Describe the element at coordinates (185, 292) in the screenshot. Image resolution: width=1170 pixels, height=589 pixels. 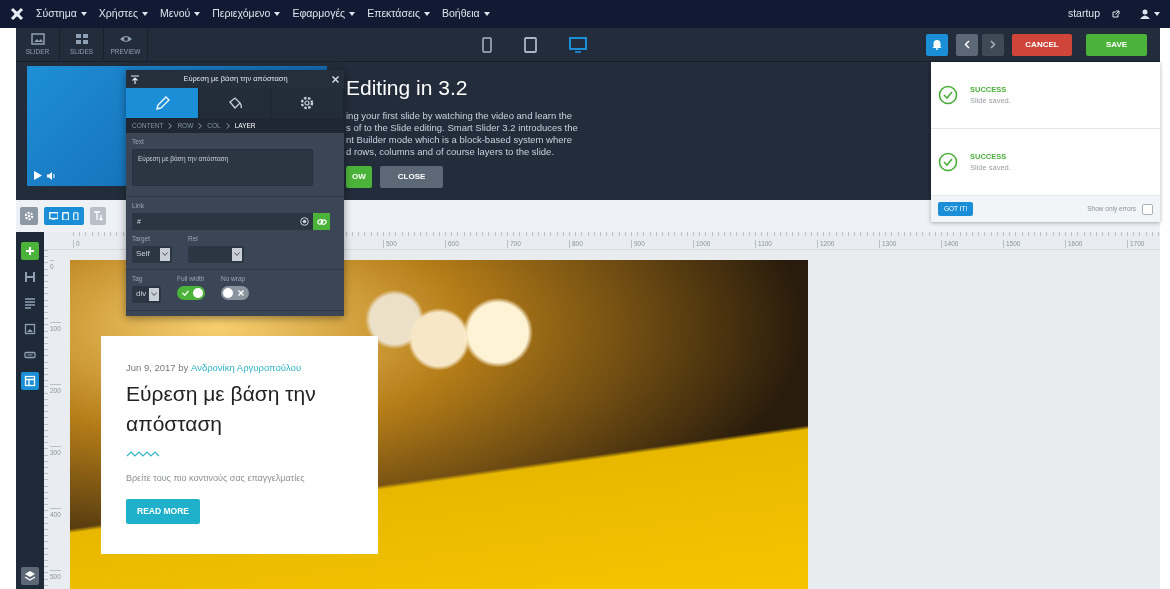
I see `check-icon` at that location.